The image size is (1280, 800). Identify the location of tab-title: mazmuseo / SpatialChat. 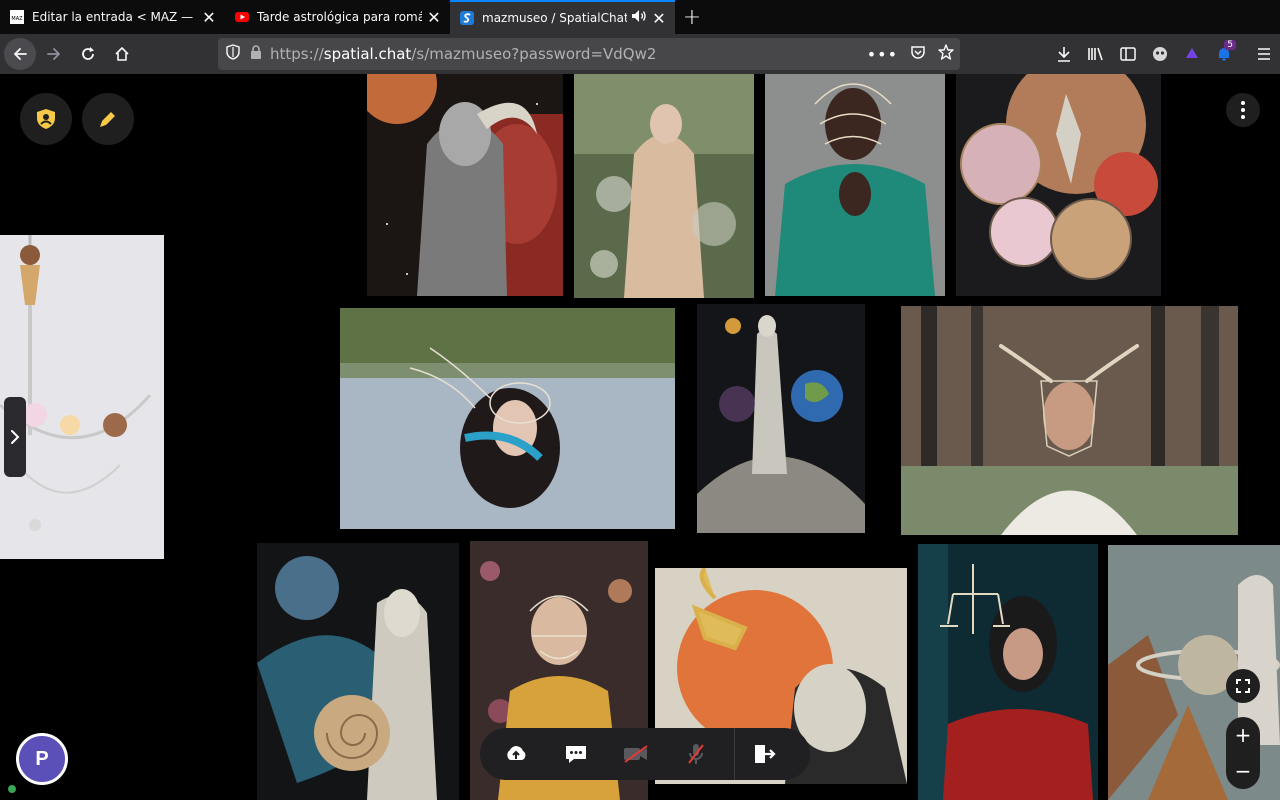
(554, 18).